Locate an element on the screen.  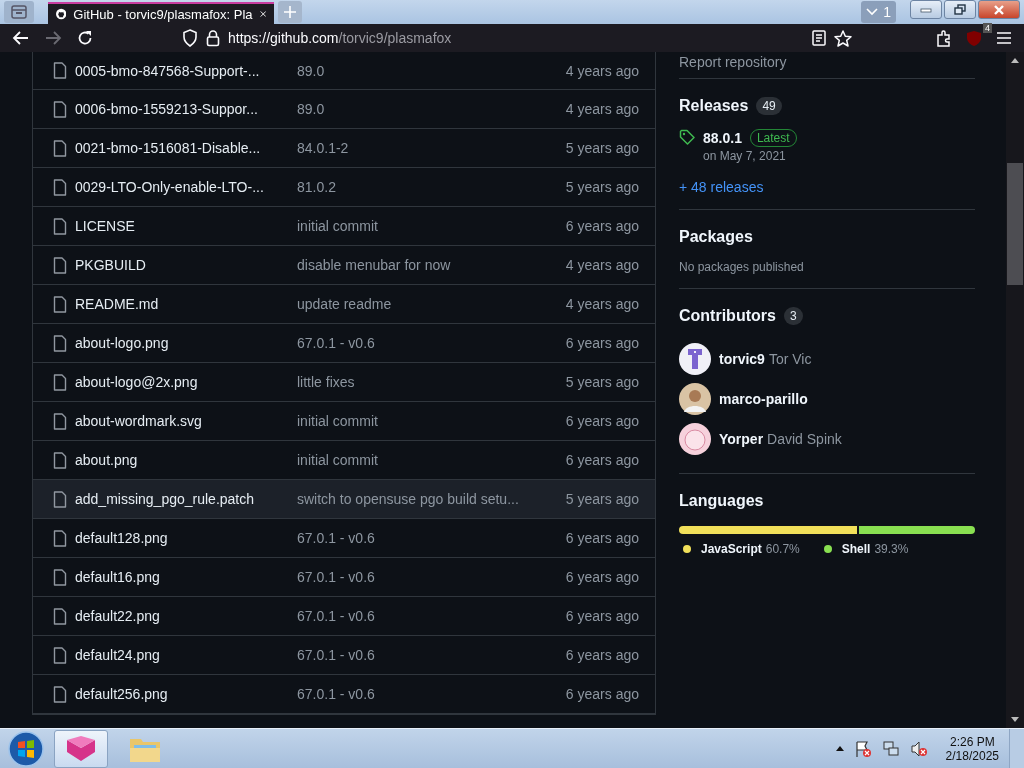
contributor-link: torvic9 is located at coordinates (742, 359).